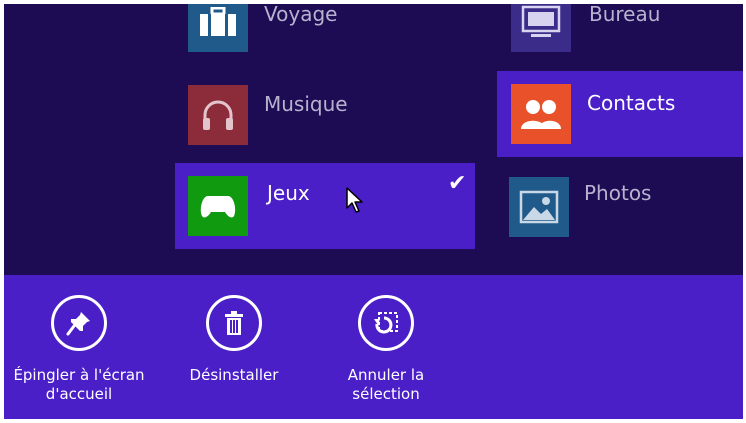  Describe the element at coordinates (541, 114) in the screenshot. I see `people-icon` at that location.